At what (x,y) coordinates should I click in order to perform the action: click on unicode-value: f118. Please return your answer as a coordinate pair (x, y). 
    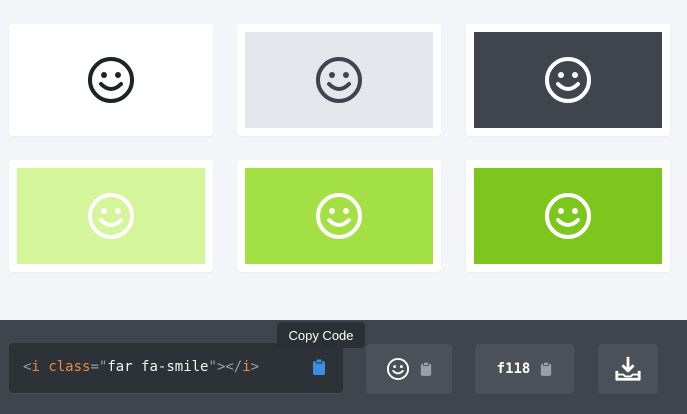
    Looking at the image, I should click on (513, 369).